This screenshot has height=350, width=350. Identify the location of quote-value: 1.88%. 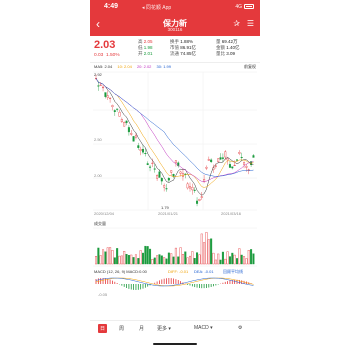
(187, 41).